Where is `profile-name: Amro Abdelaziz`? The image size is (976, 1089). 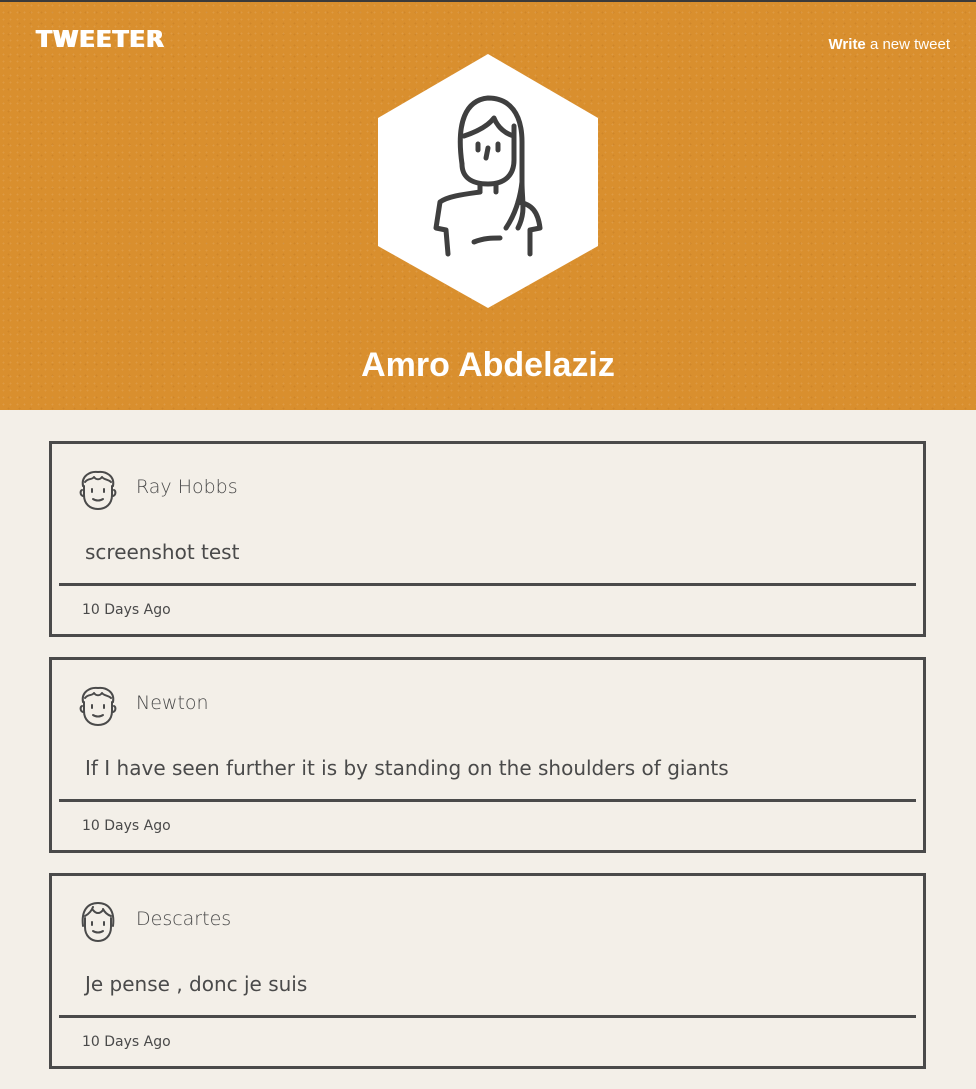
profile-name: Amro Abdelaziz is located at coordinates (488, 365).